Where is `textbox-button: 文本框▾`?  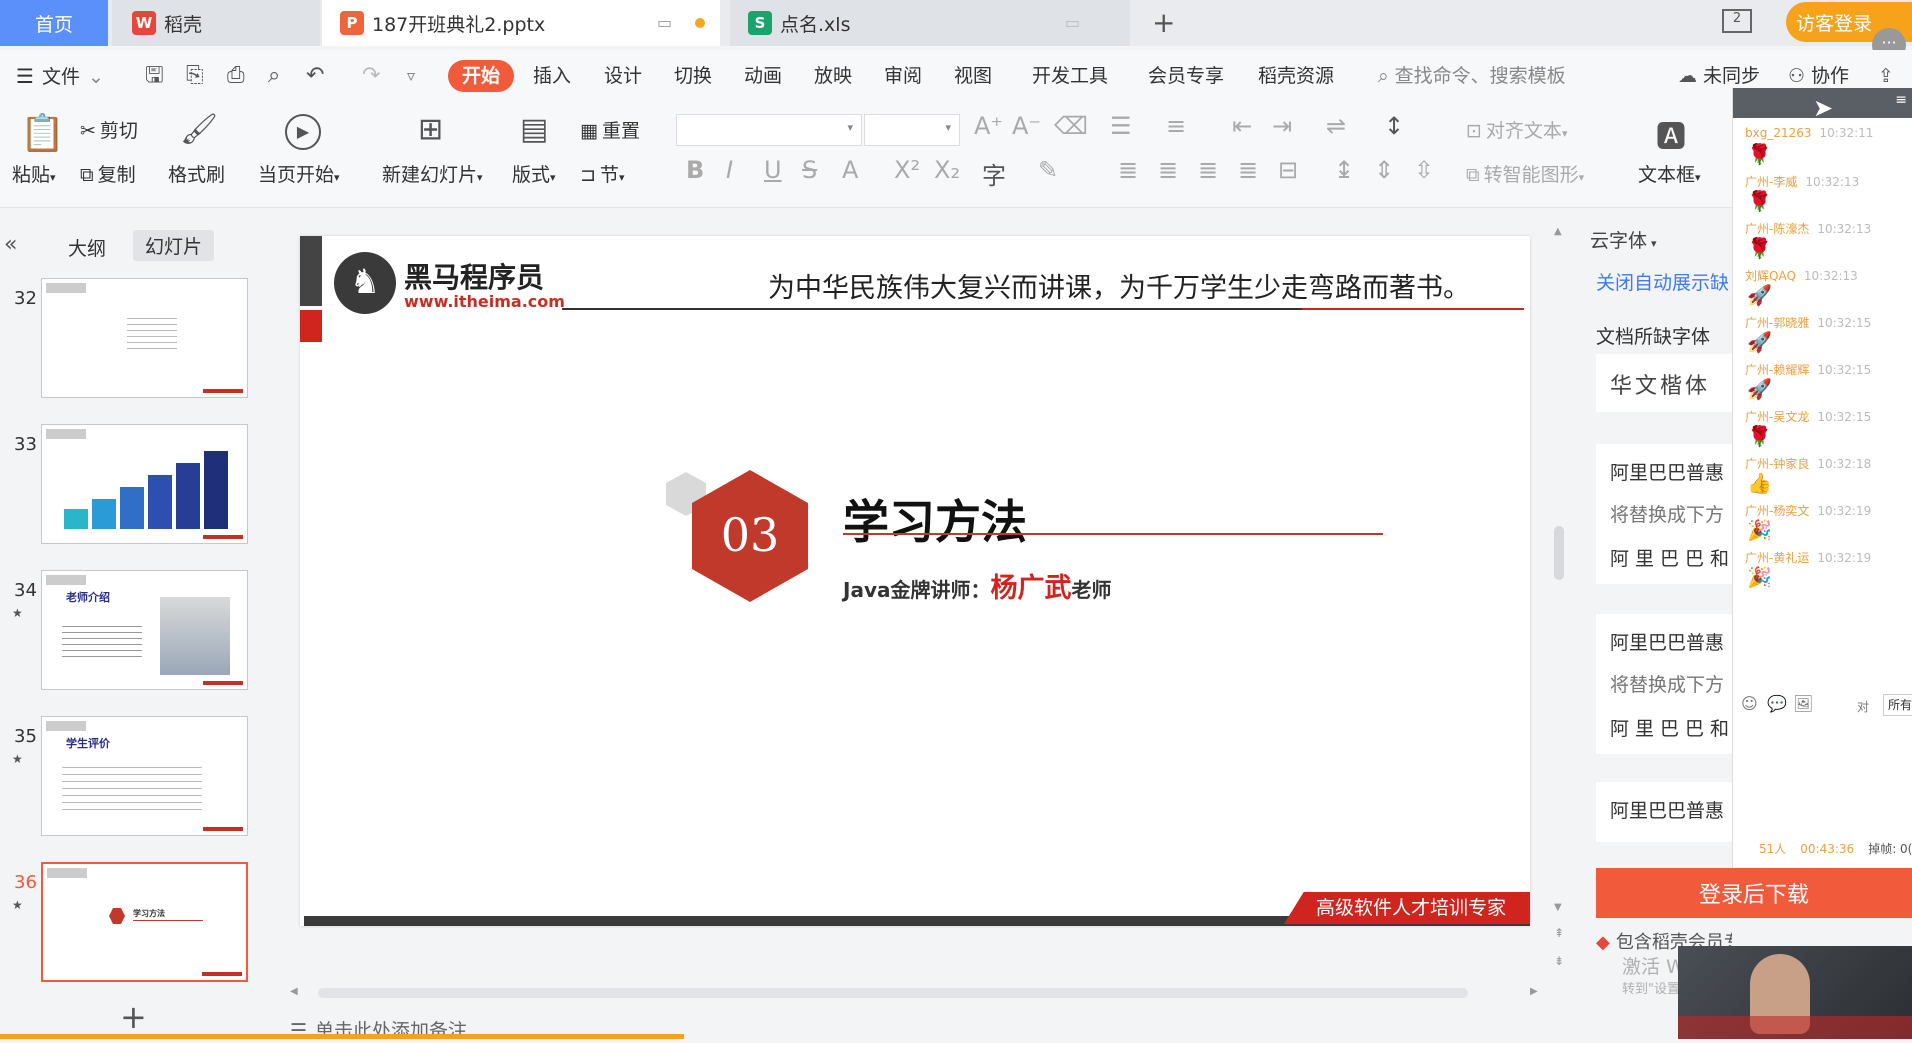
textbox-button: 文本框▾ is located at coordinates (1669, 173).